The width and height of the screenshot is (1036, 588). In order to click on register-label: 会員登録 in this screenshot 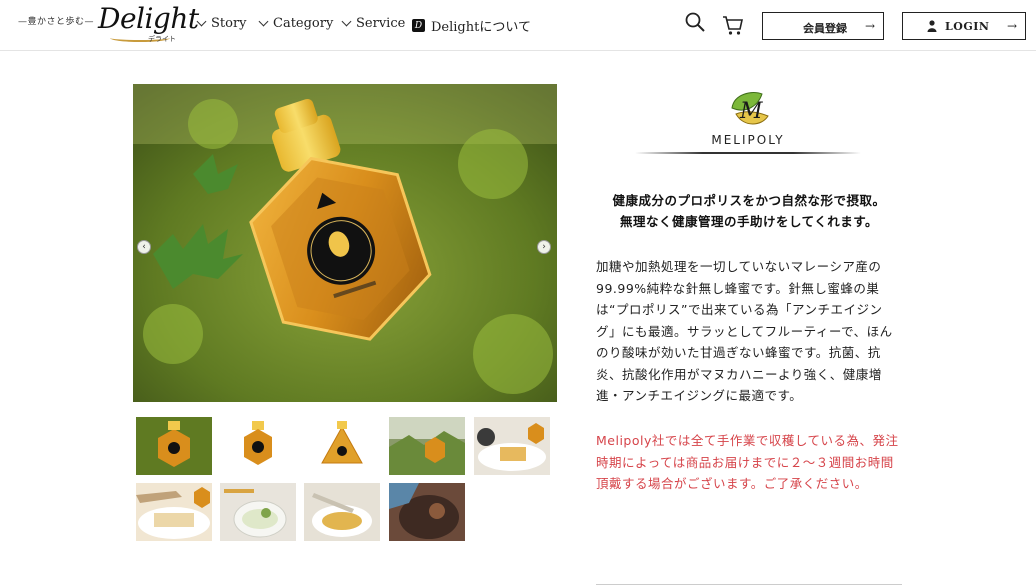, I will do `click(825, 28)`.